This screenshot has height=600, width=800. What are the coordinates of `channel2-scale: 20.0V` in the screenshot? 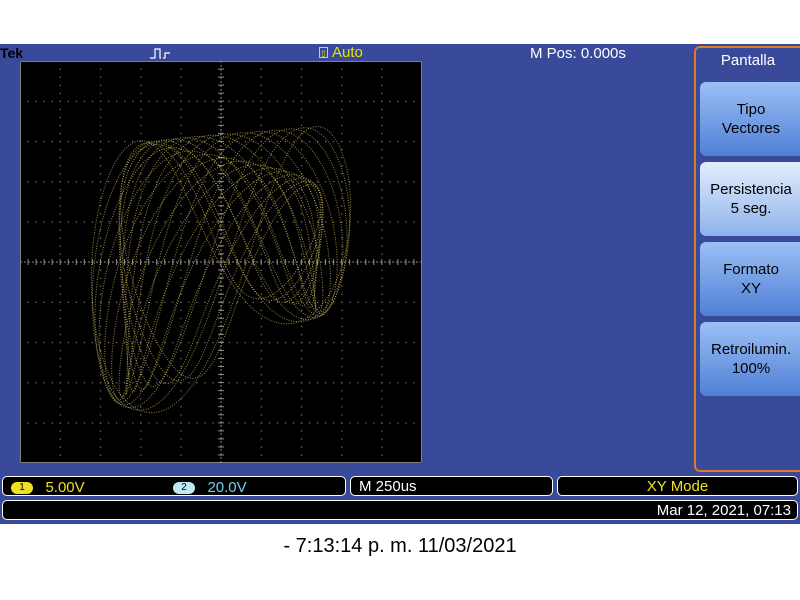 It's located at (227, 488).